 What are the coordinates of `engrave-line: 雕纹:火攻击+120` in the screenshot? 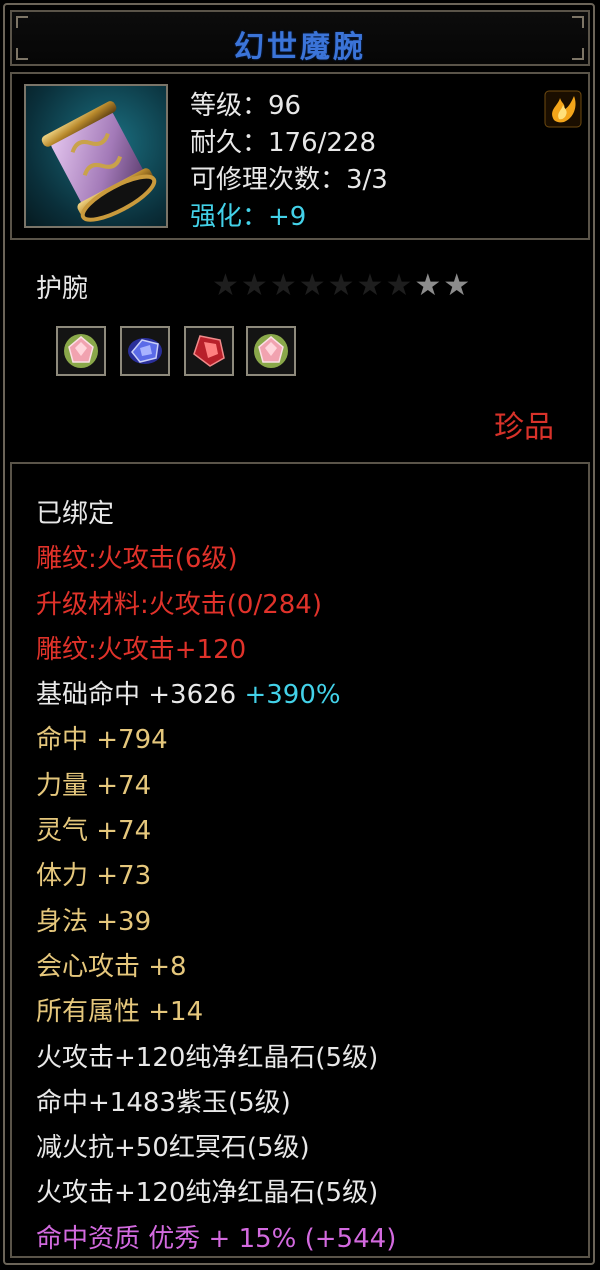 It's located at (141, 649).